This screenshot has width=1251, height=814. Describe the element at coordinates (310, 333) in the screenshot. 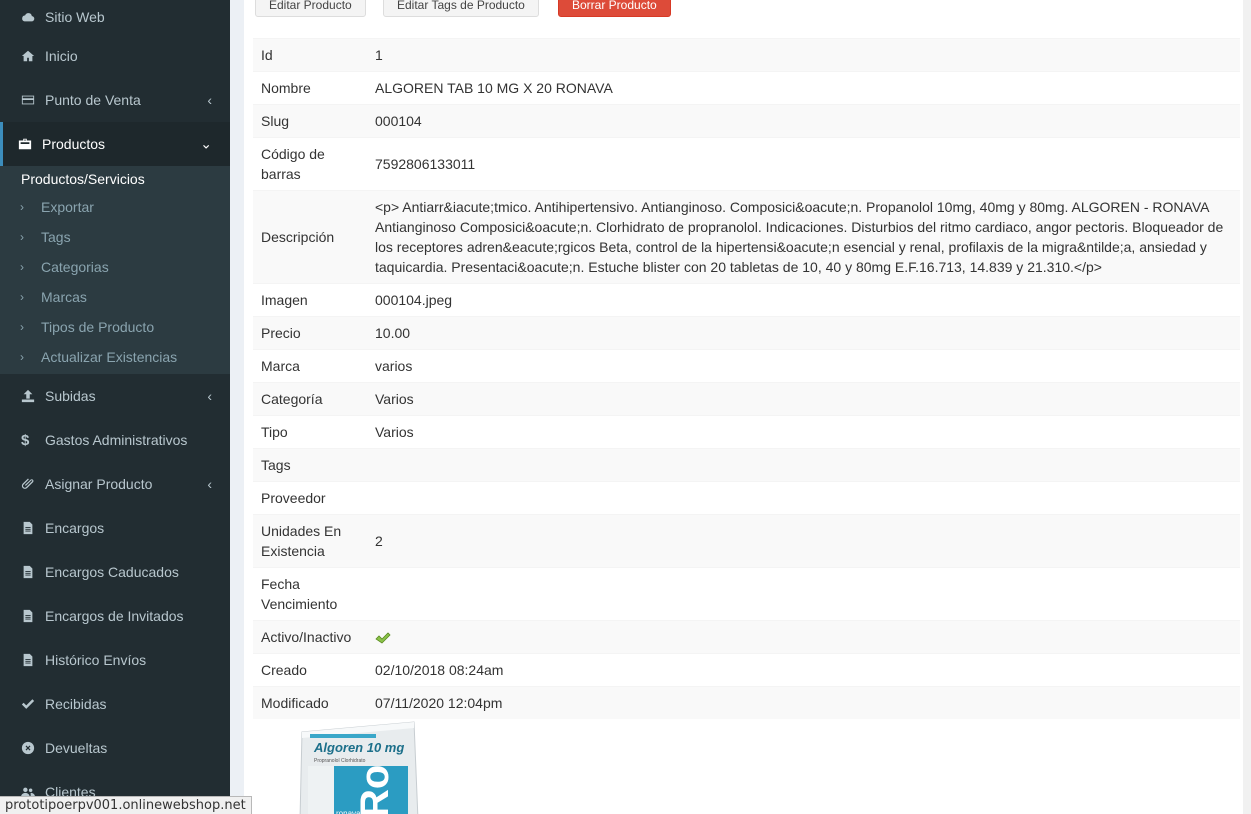

I see `field-label: Precio` at that location.